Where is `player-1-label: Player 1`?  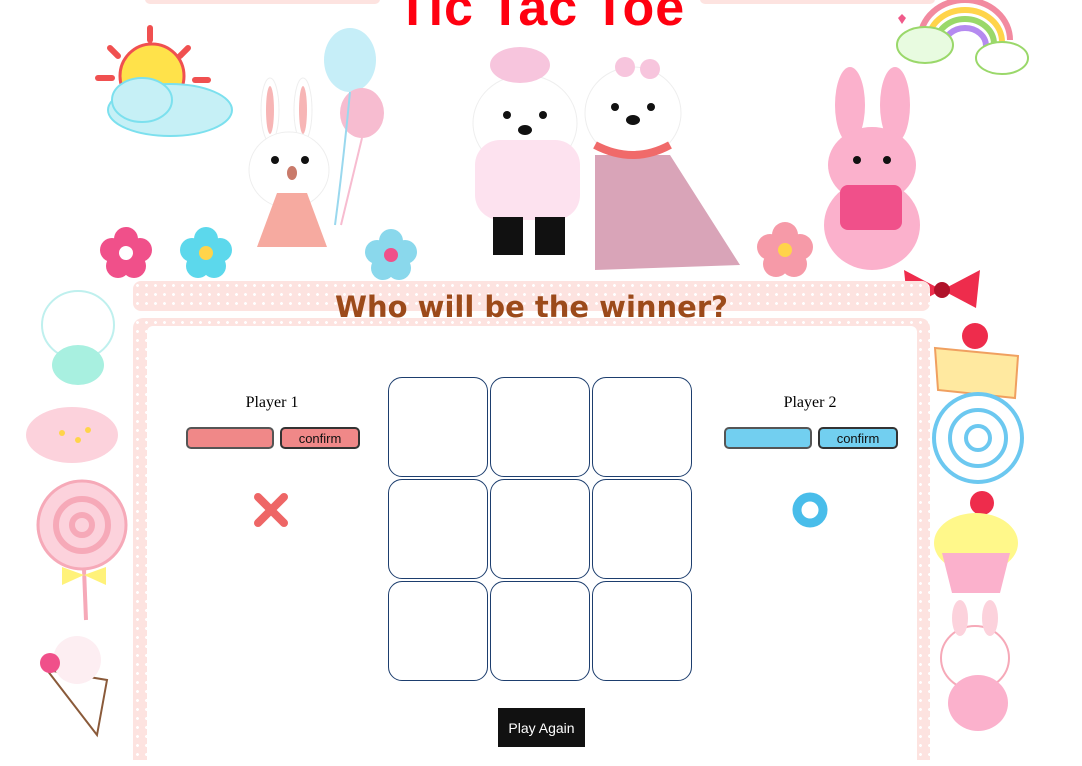 player-1-label: Player 1 is located at coordinates (272, 402).